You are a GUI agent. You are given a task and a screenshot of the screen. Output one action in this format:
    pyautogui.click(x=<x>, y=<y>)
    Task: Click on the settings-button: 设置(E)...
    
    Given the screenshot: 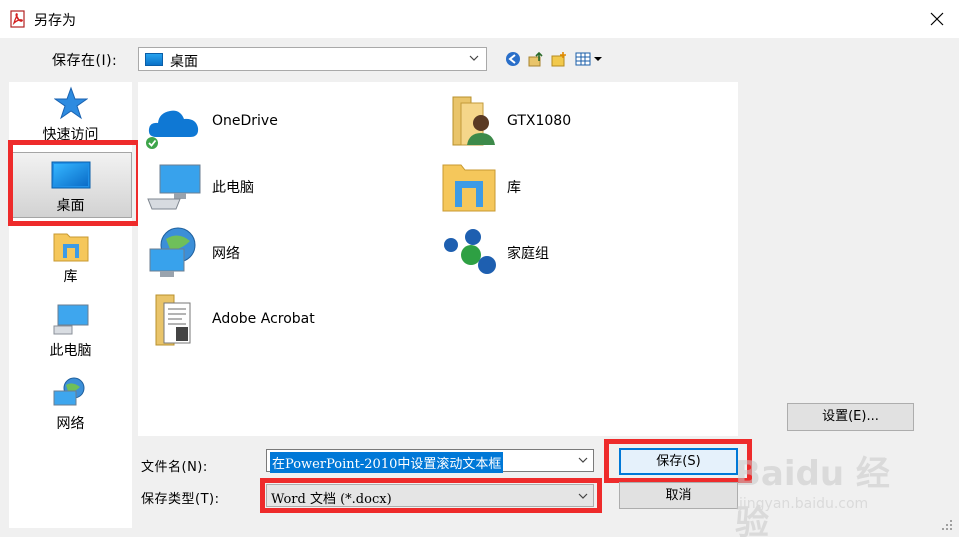 What is the action you would take?
    pyautogui.click(x=850, y=417)
    